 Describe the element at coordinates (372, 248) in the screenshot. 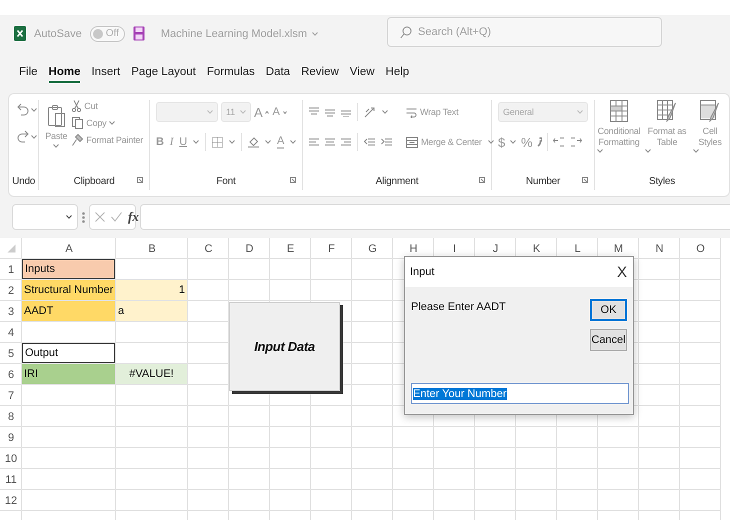

I see `column-header: G` at that location.